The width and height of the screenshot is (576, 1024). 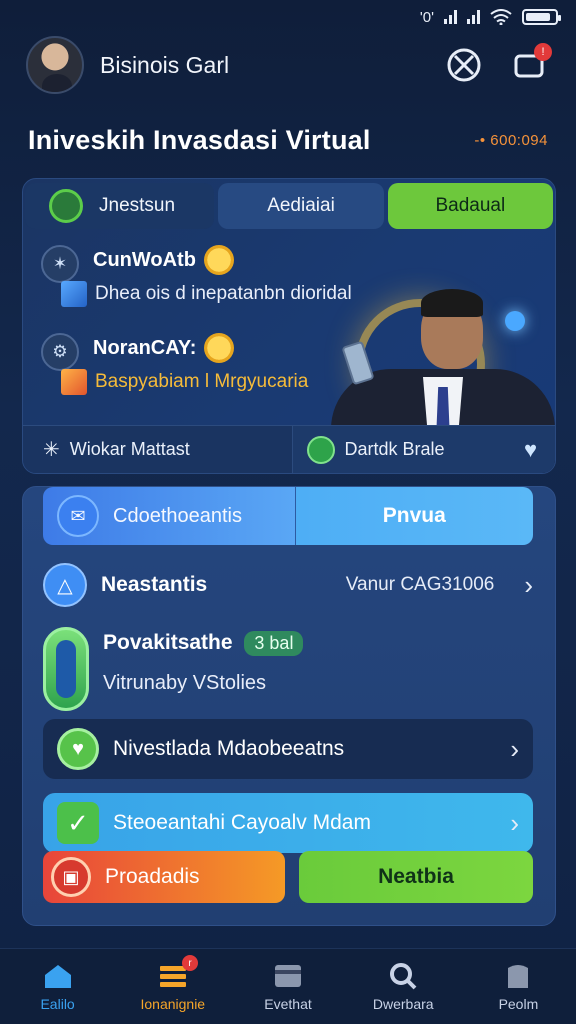 What do you see at coordinates (531, 64) in the screenshot?
I see `notification-button: !` at bounding box center [531, 64].